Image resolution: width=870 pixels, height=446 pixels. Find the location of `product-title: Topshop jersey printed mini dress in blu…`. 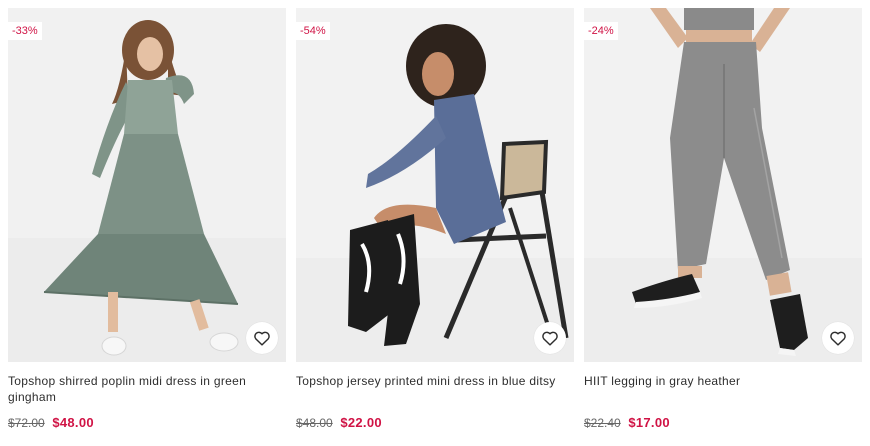

product-title: Topshop jersey printed mini dress in blu… is located at coordinates (435, 390).